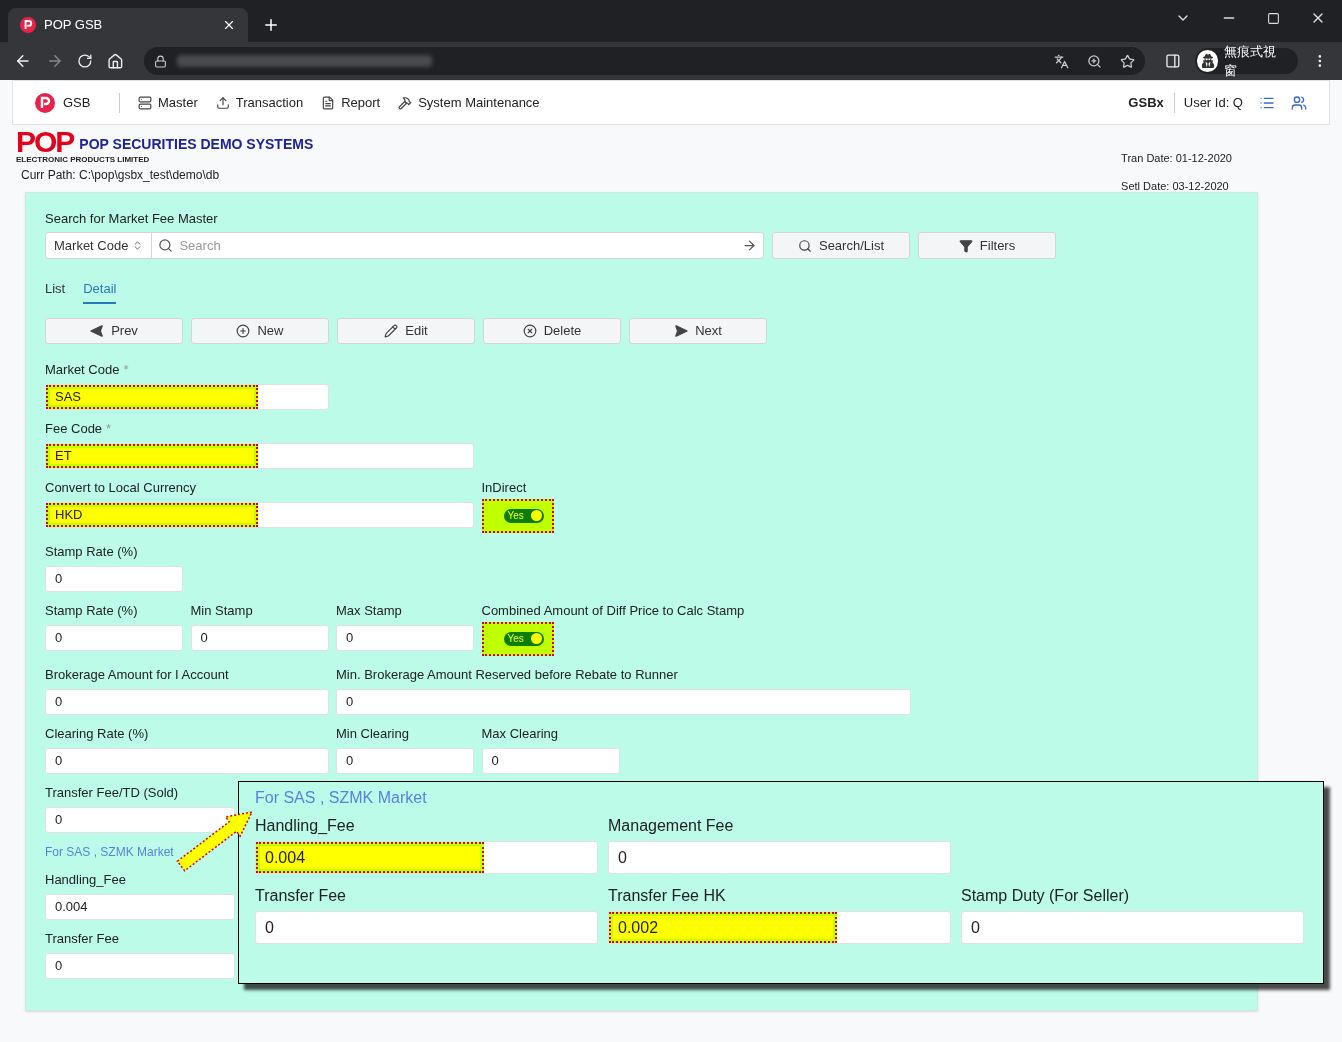 This screenshot has height=1042, width=1342. Describe the element at coordinates (1045, 896) in the screenshot. I see `field-label: Stamp Duty (For Seller)` at that location.